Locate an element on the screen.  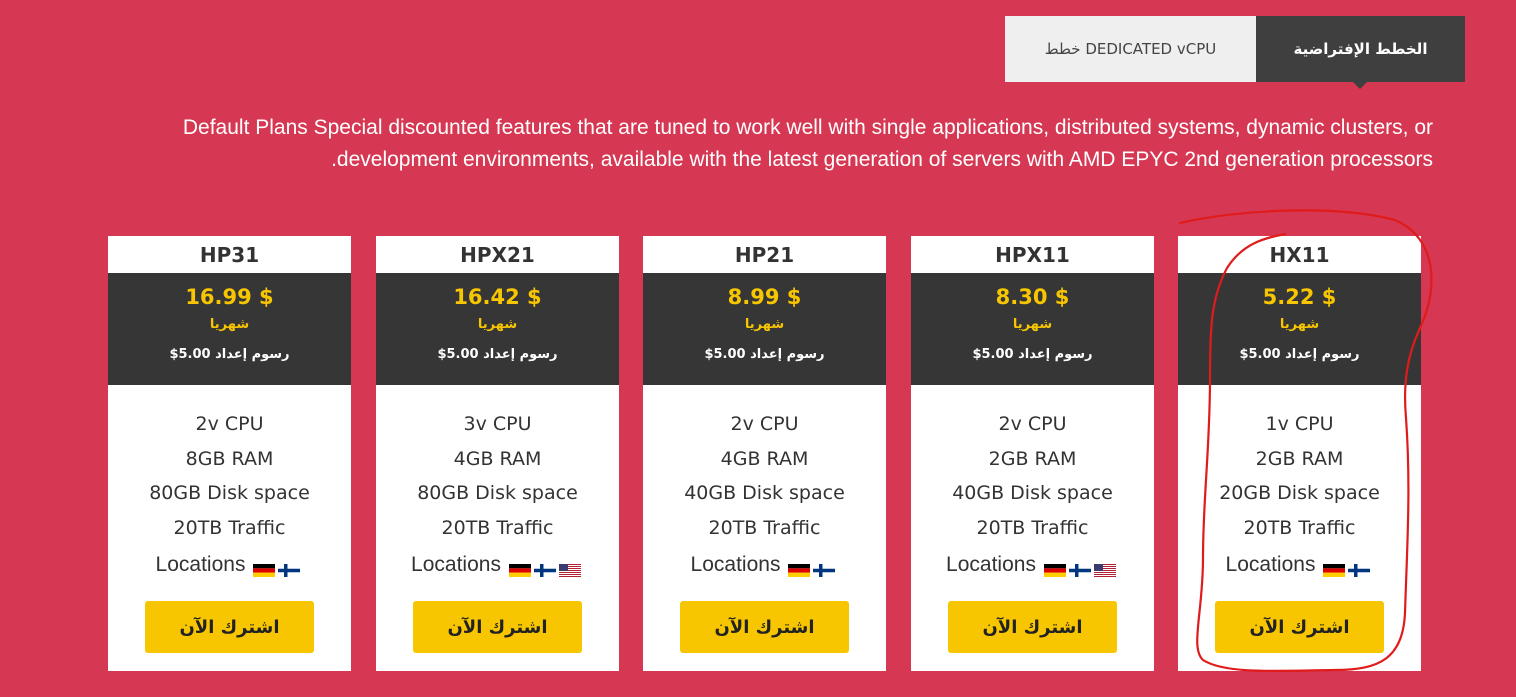
feature-cpu: 3v CPU is located at coordinates (497, 424).